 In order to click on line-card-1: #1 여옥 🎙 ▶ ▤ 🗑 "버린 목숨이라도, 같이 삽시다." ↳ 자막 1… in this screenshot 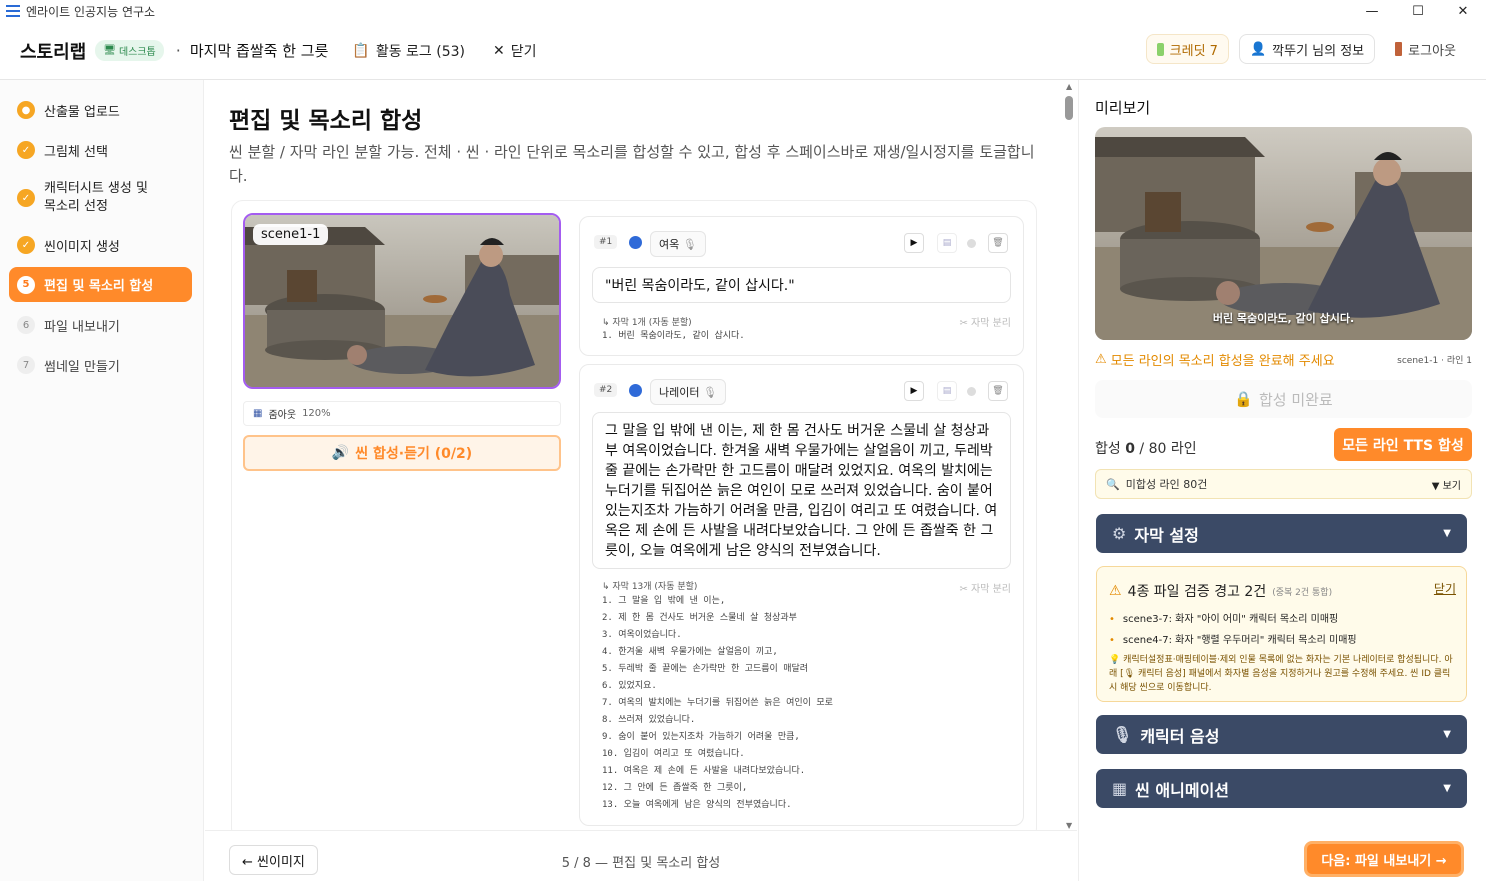, I will do `click(801, 286)`.